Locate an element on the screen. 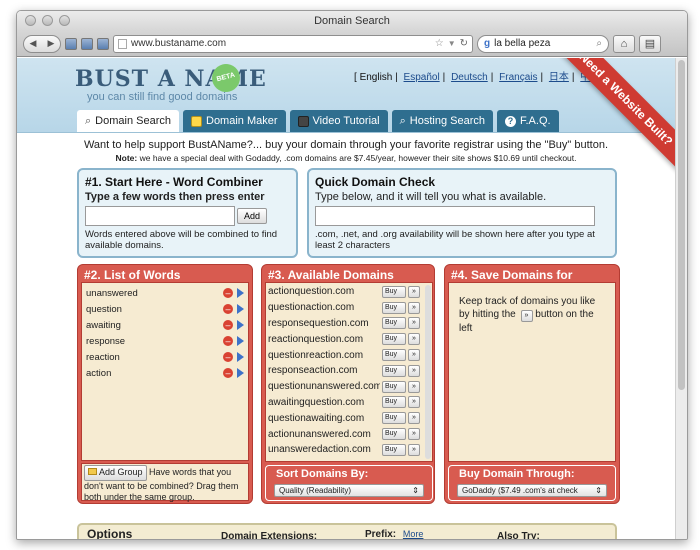 The width and height of the screenshot is (700, 550). domain-row: questionunanswered.com Buy» is located at coordinates (349, 387).